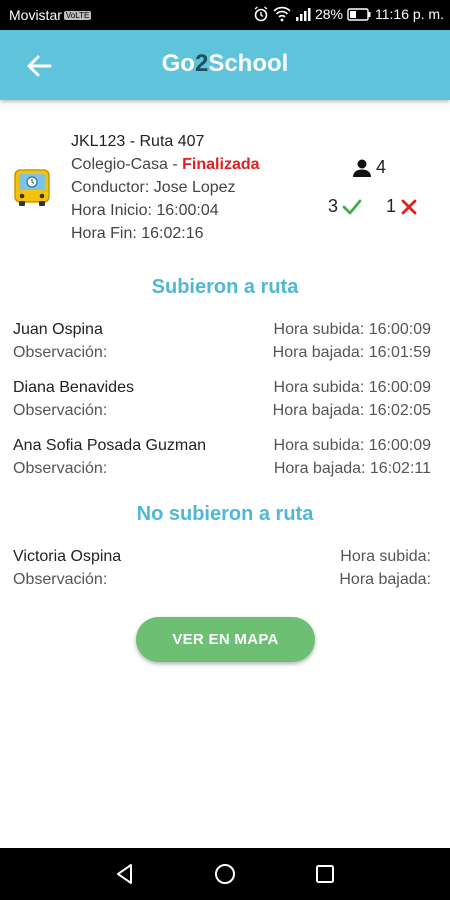 Image resolution: width=450 pixels, height=900 pixels. Describe the element at coordinates (225, 639) in the screenshot. I see `view-on-map-button: VER EN MAPA` at that location.